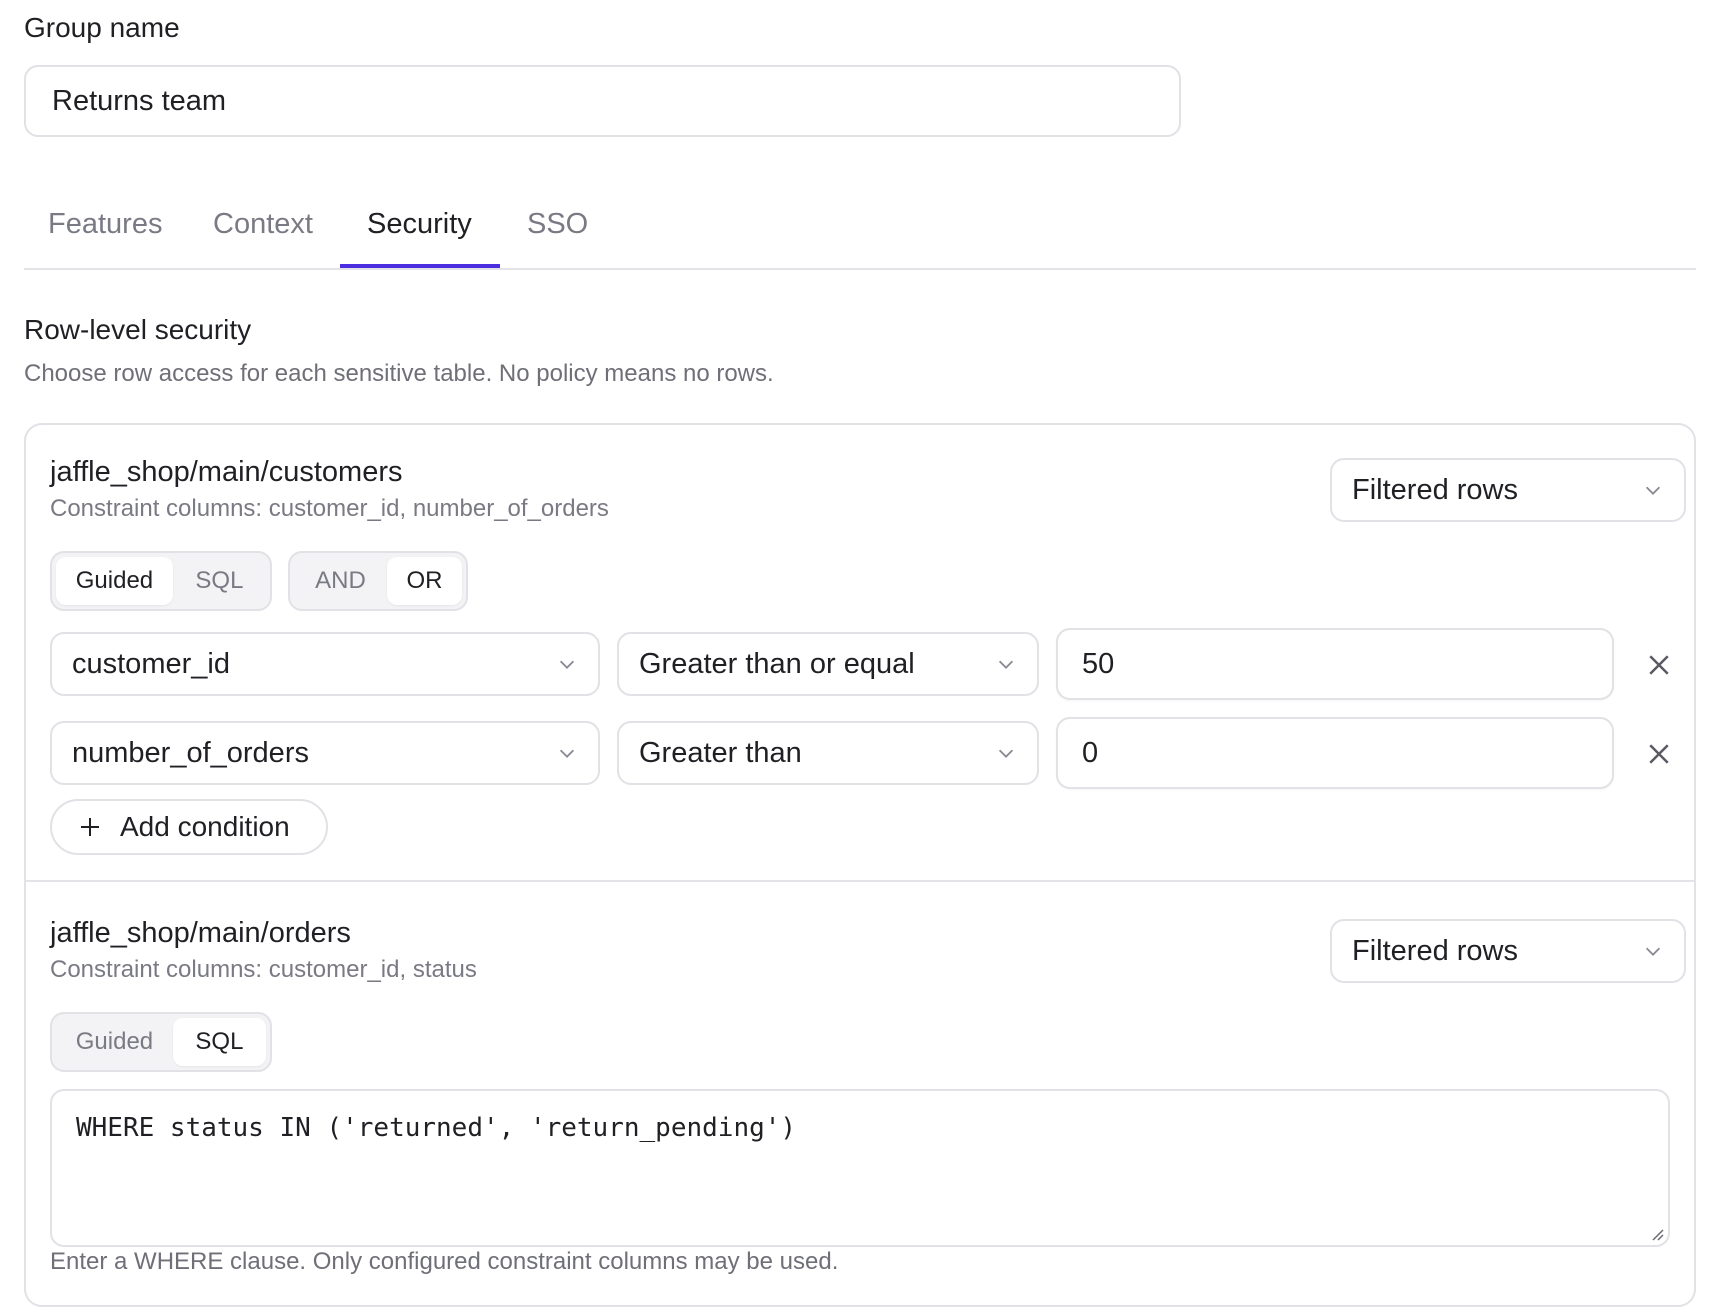 The image size is (1716, 1316). I want to click on logic-or-button: OR, so click(424, 581).